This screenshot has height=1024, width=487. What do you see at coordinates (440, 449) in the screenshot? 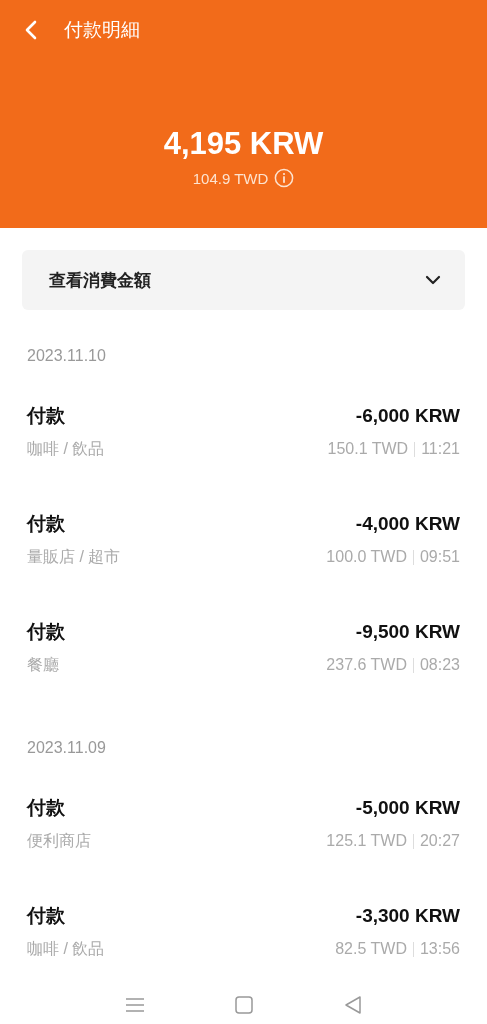
I see `transaction-time: 11:21` at bounding box center [440, 449].